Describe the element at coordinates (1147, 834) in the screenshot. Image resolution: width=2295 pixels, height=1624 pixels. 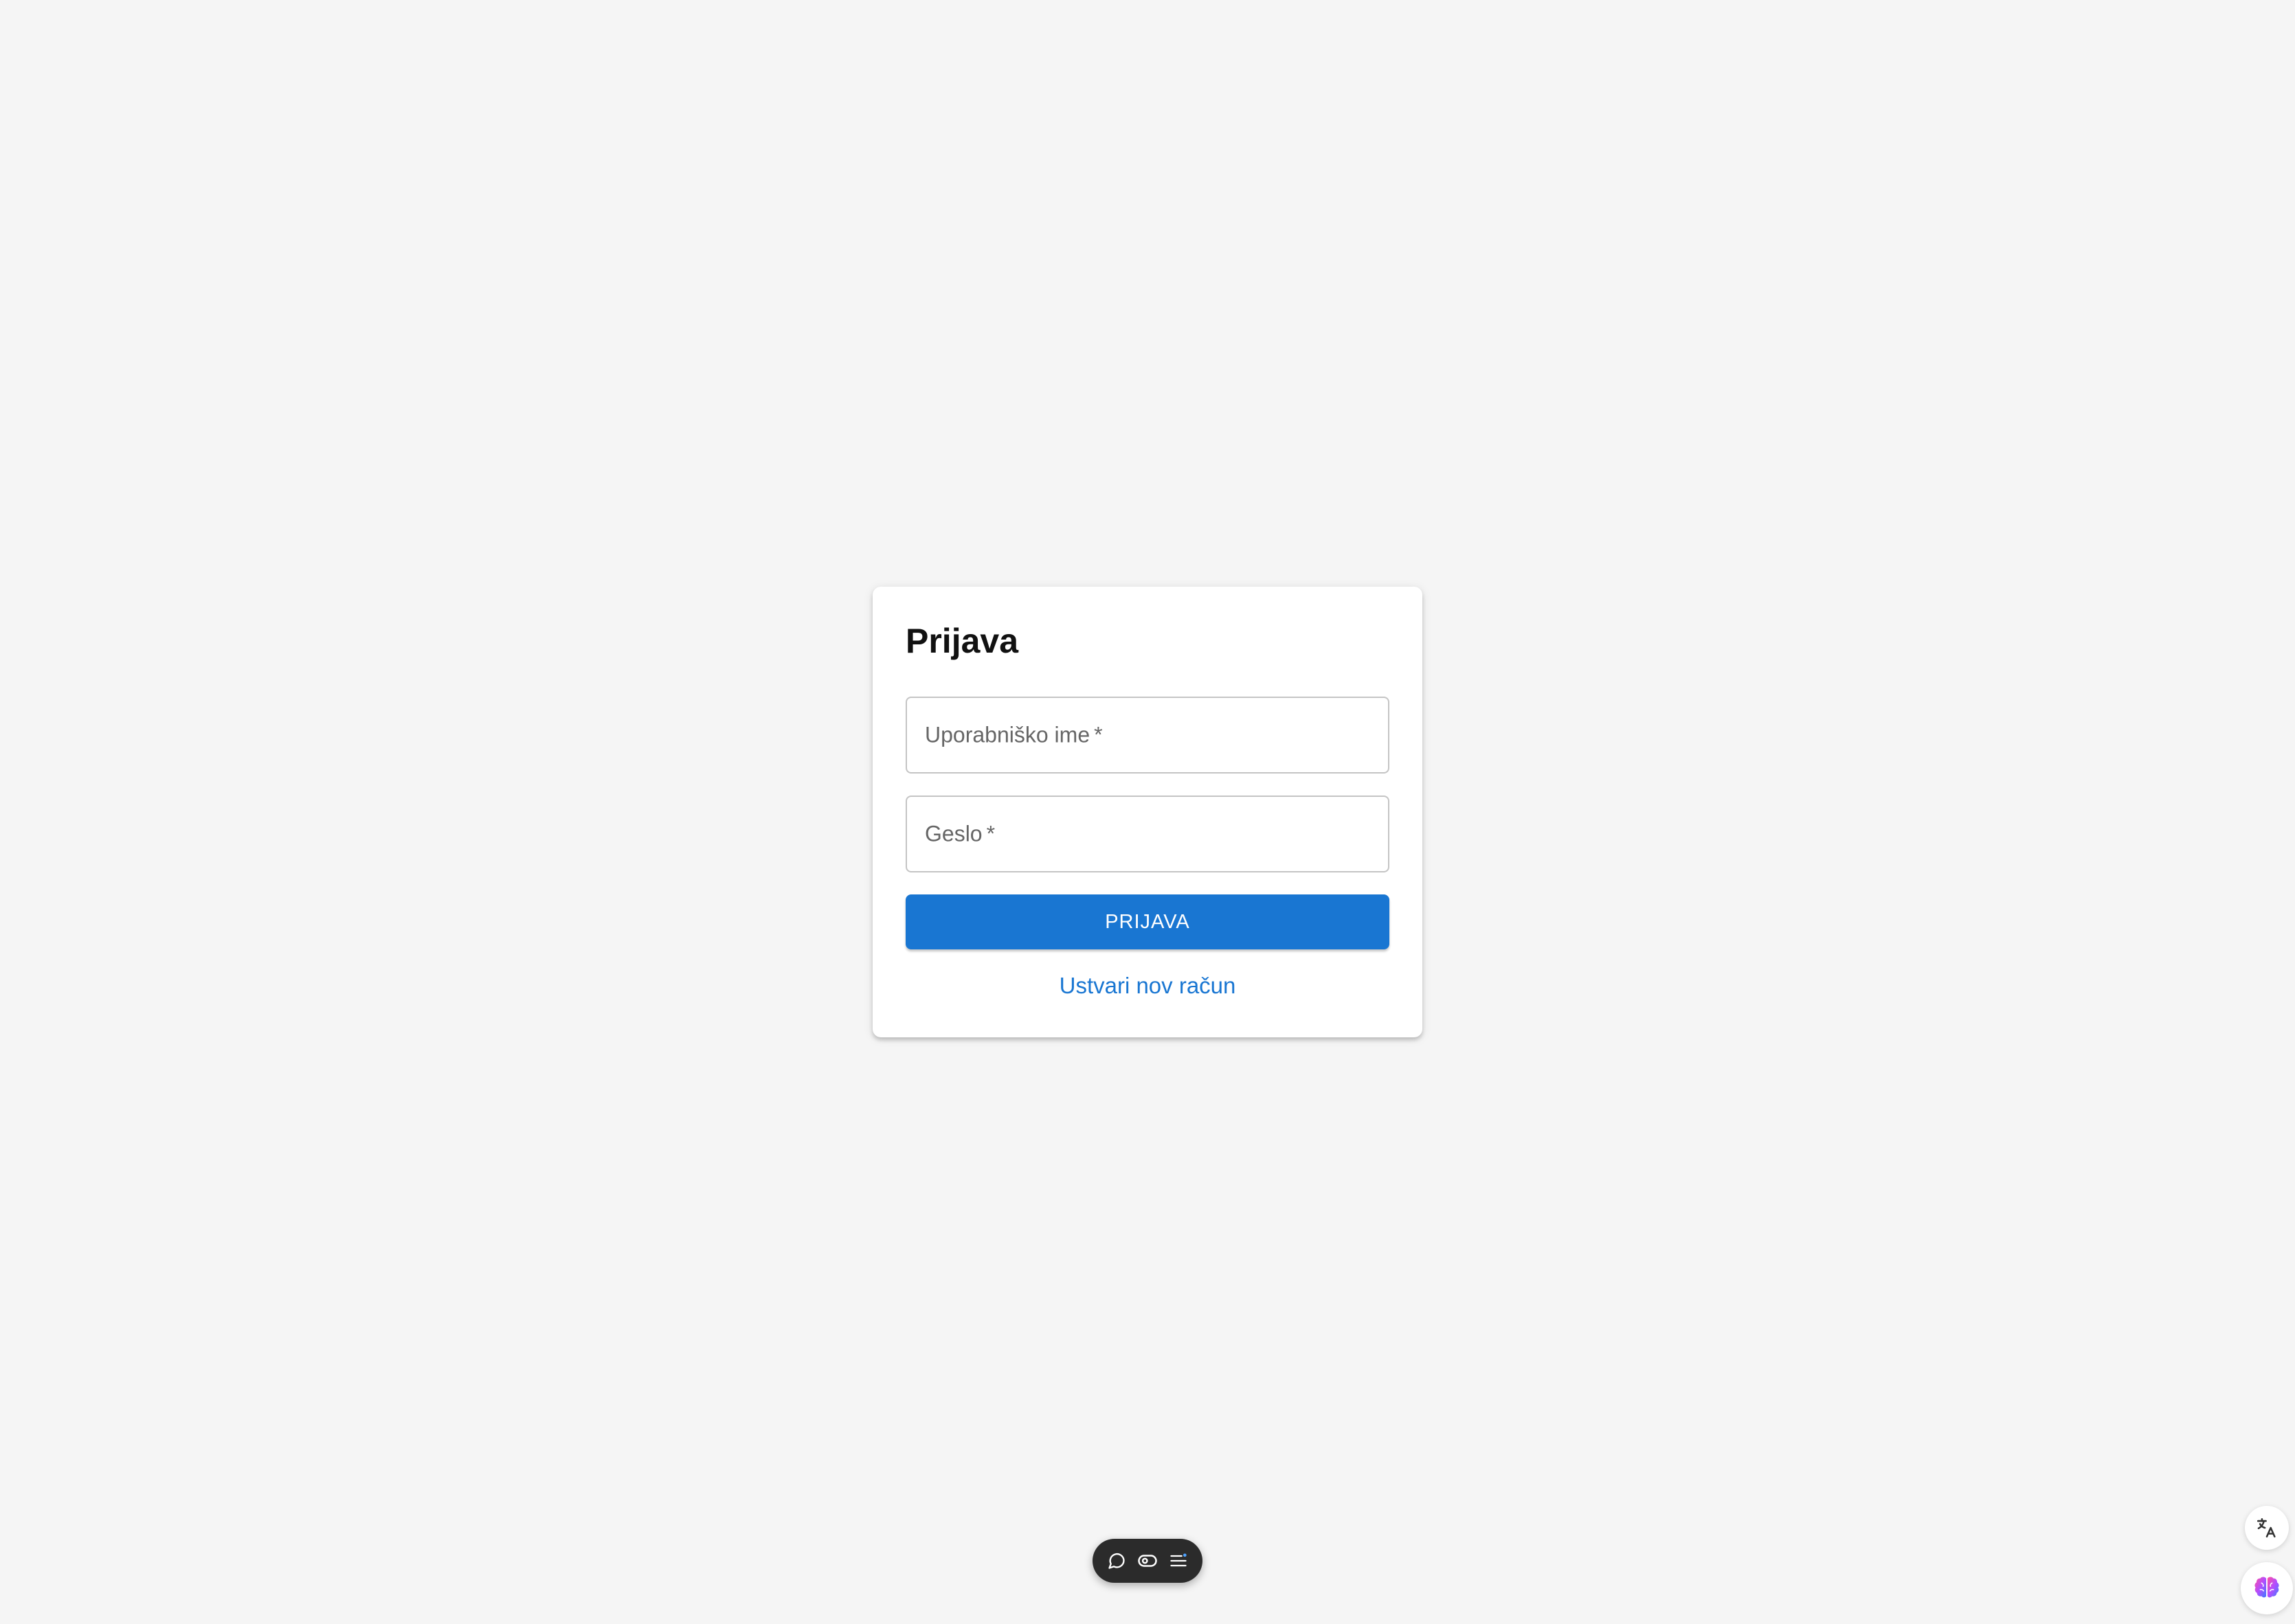
I see `password-field: Geslo *` at that location.